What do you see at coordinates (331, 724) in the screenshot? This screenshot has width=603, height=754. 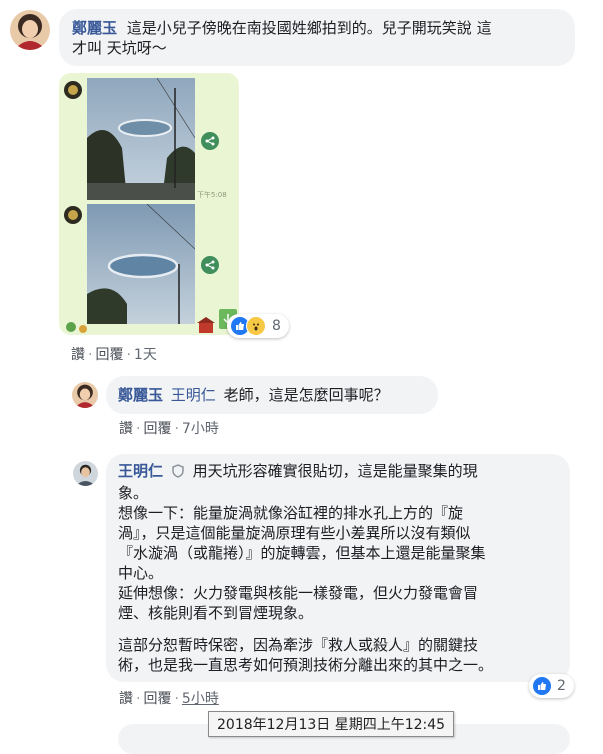 I see `timestamp-tooltip: 2018年12月13日 星期四上午12:45` at bounding box center [331, 724].